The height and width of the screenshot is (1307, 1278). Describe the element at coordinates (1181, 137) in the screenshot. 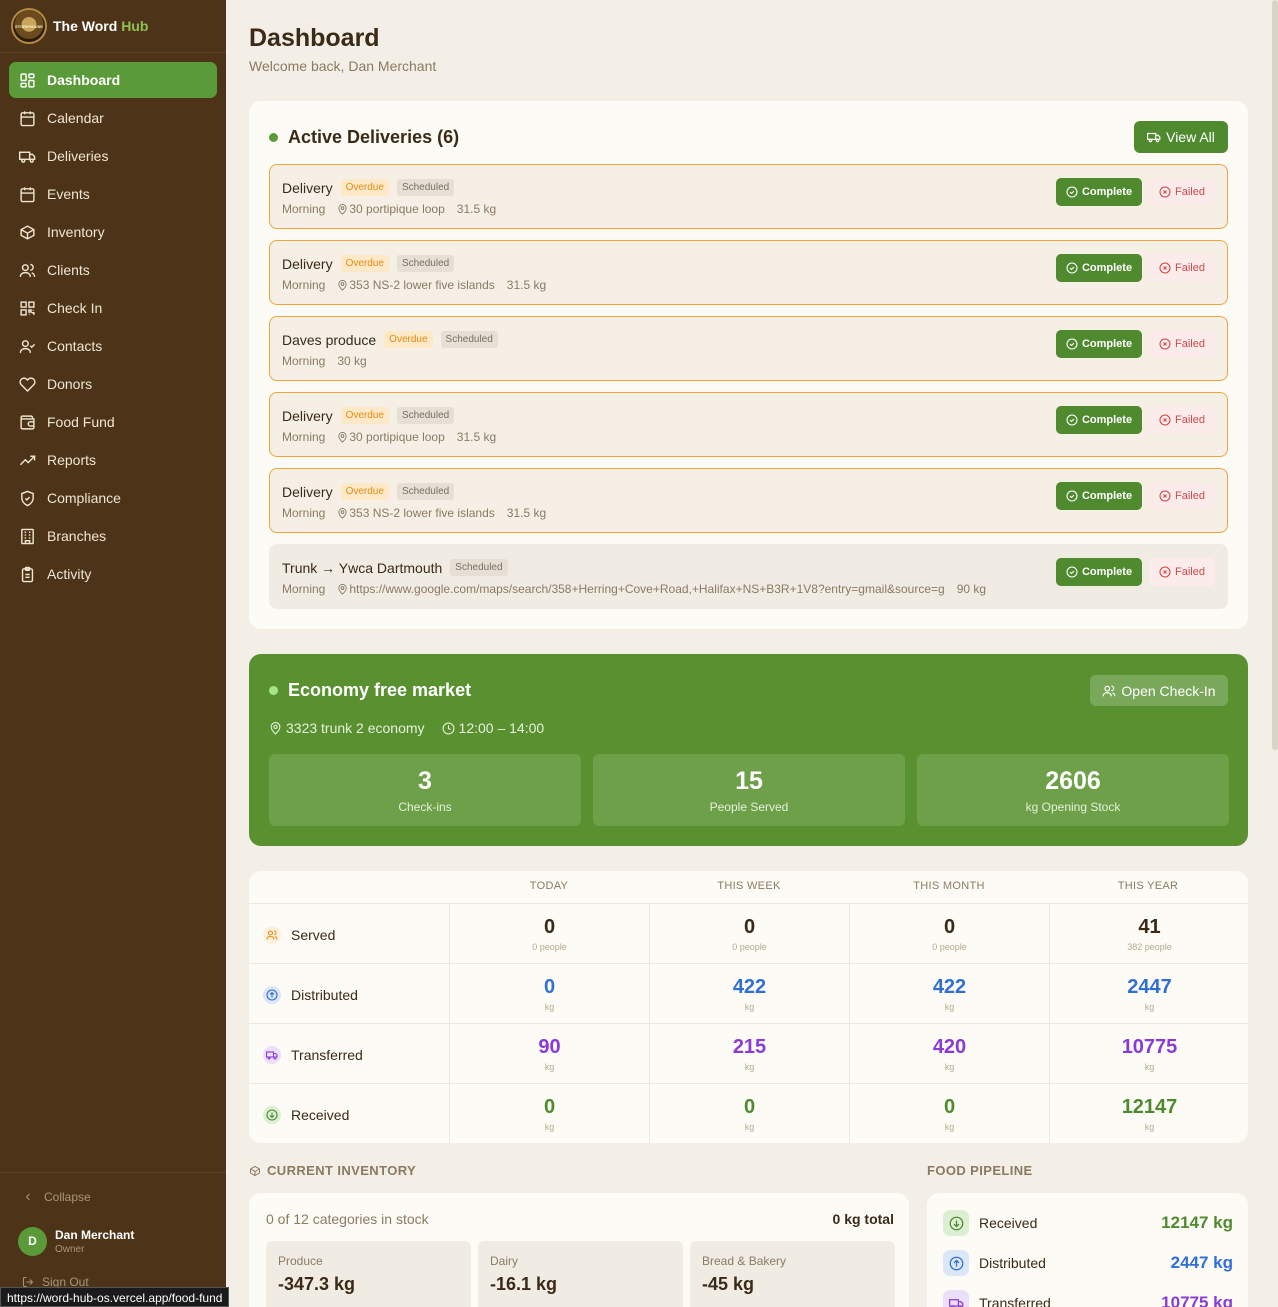

I see `view-all-button: View All` at that location.